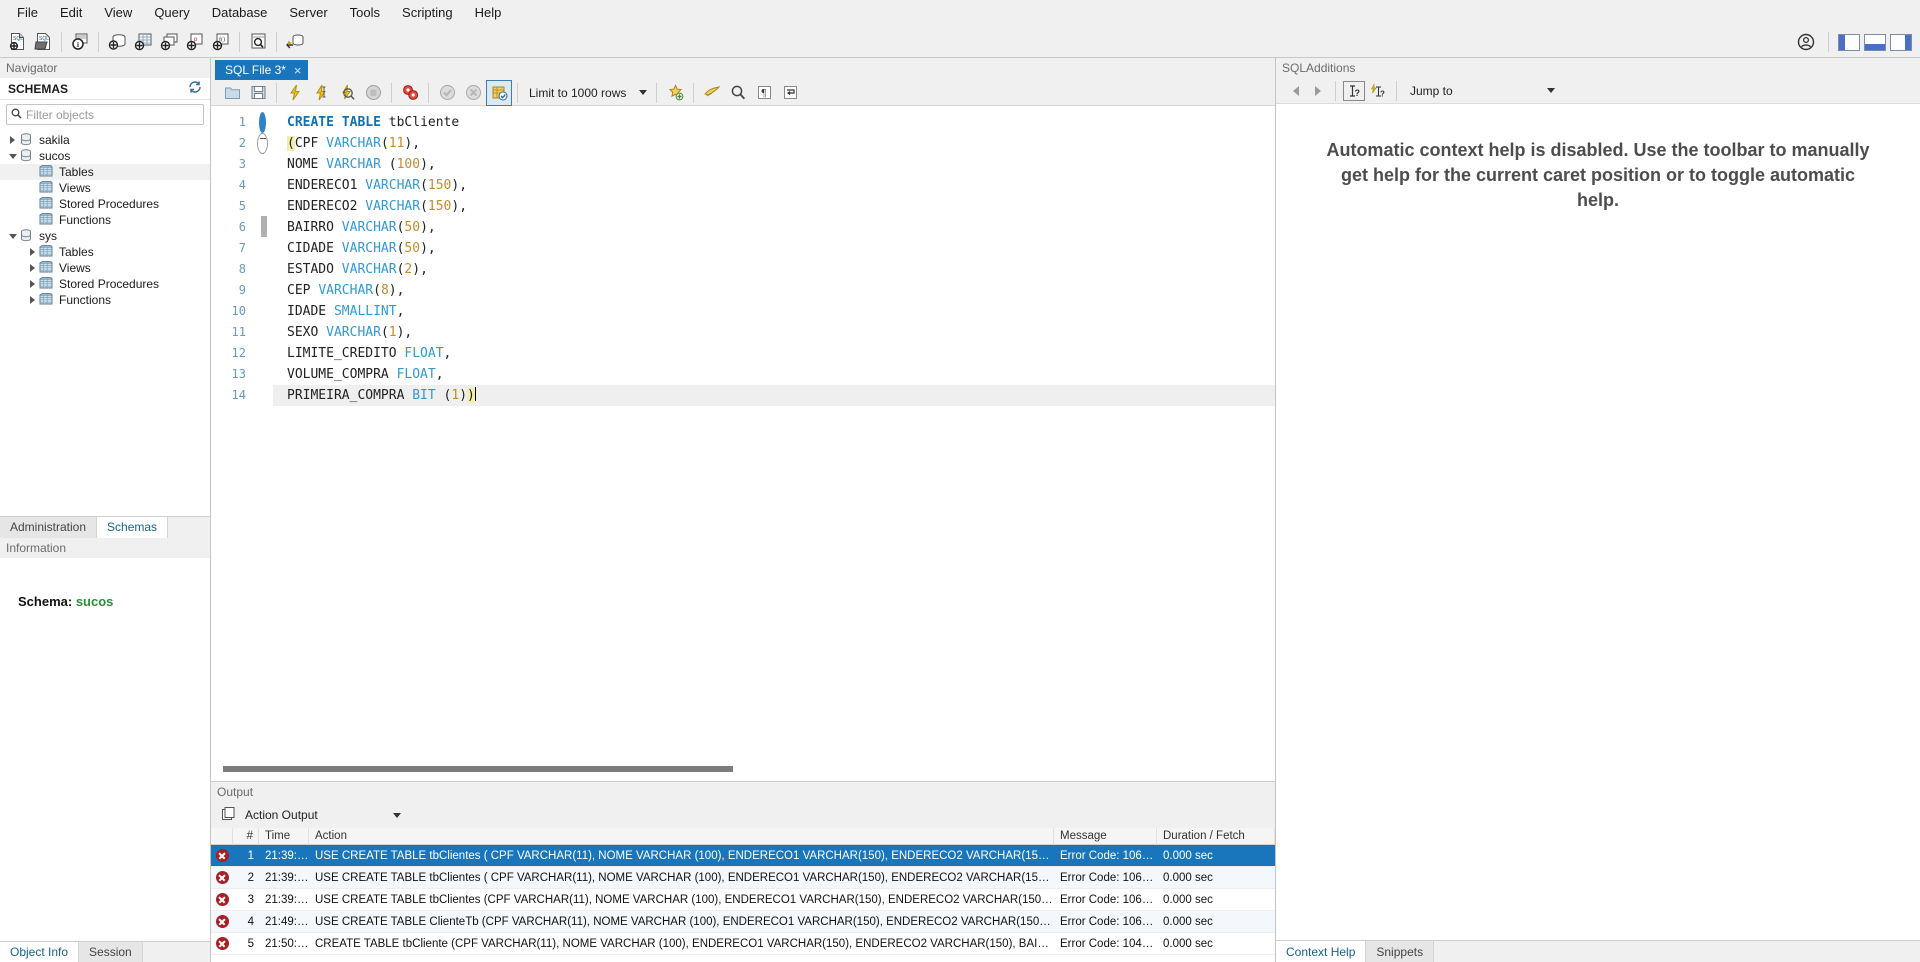  I want to click on code-line: ENDERECO1 VARCHAR(150),, so click(774, 185).